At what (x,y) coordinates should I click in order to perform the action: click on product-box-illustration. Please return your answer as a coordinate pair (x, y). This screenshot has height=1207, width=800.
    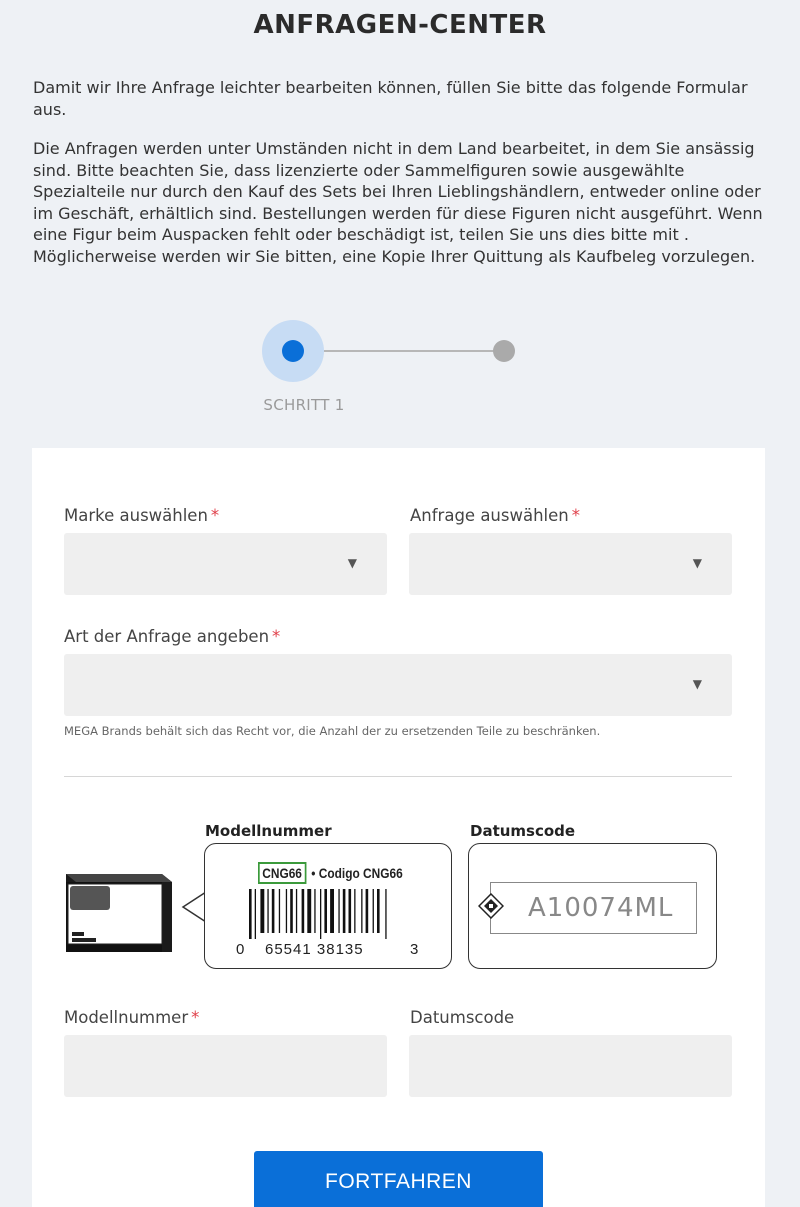
    Looking at the image, I should click on (119, 913).